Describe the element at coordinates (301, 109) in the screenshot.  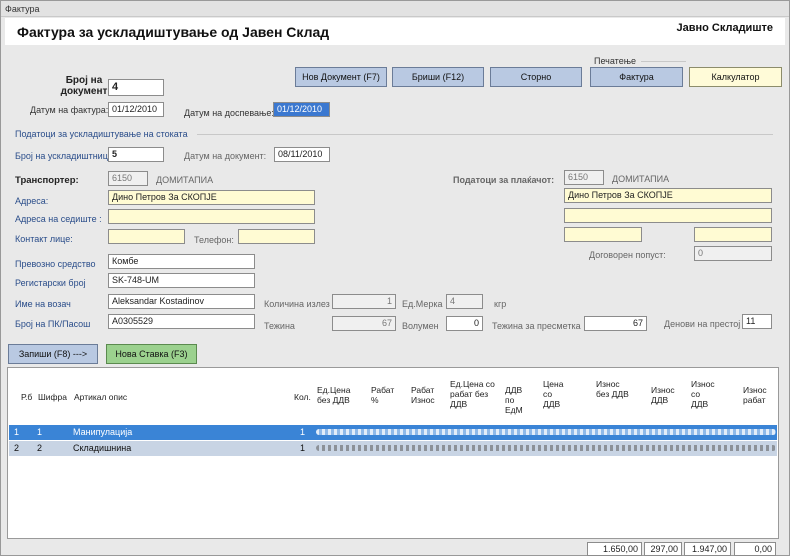
I see `due-date-field: 01/12/2010` at that location.